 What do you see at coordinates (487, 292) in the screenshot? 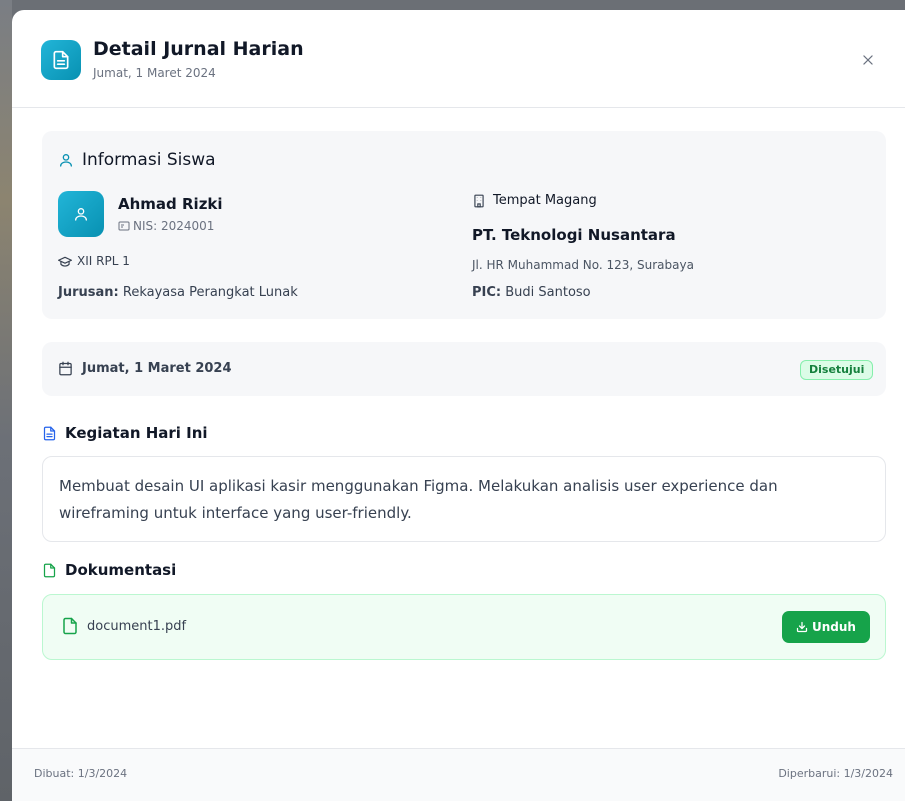
I see `pic-label: PIC:` at bounding box center [487, 292].